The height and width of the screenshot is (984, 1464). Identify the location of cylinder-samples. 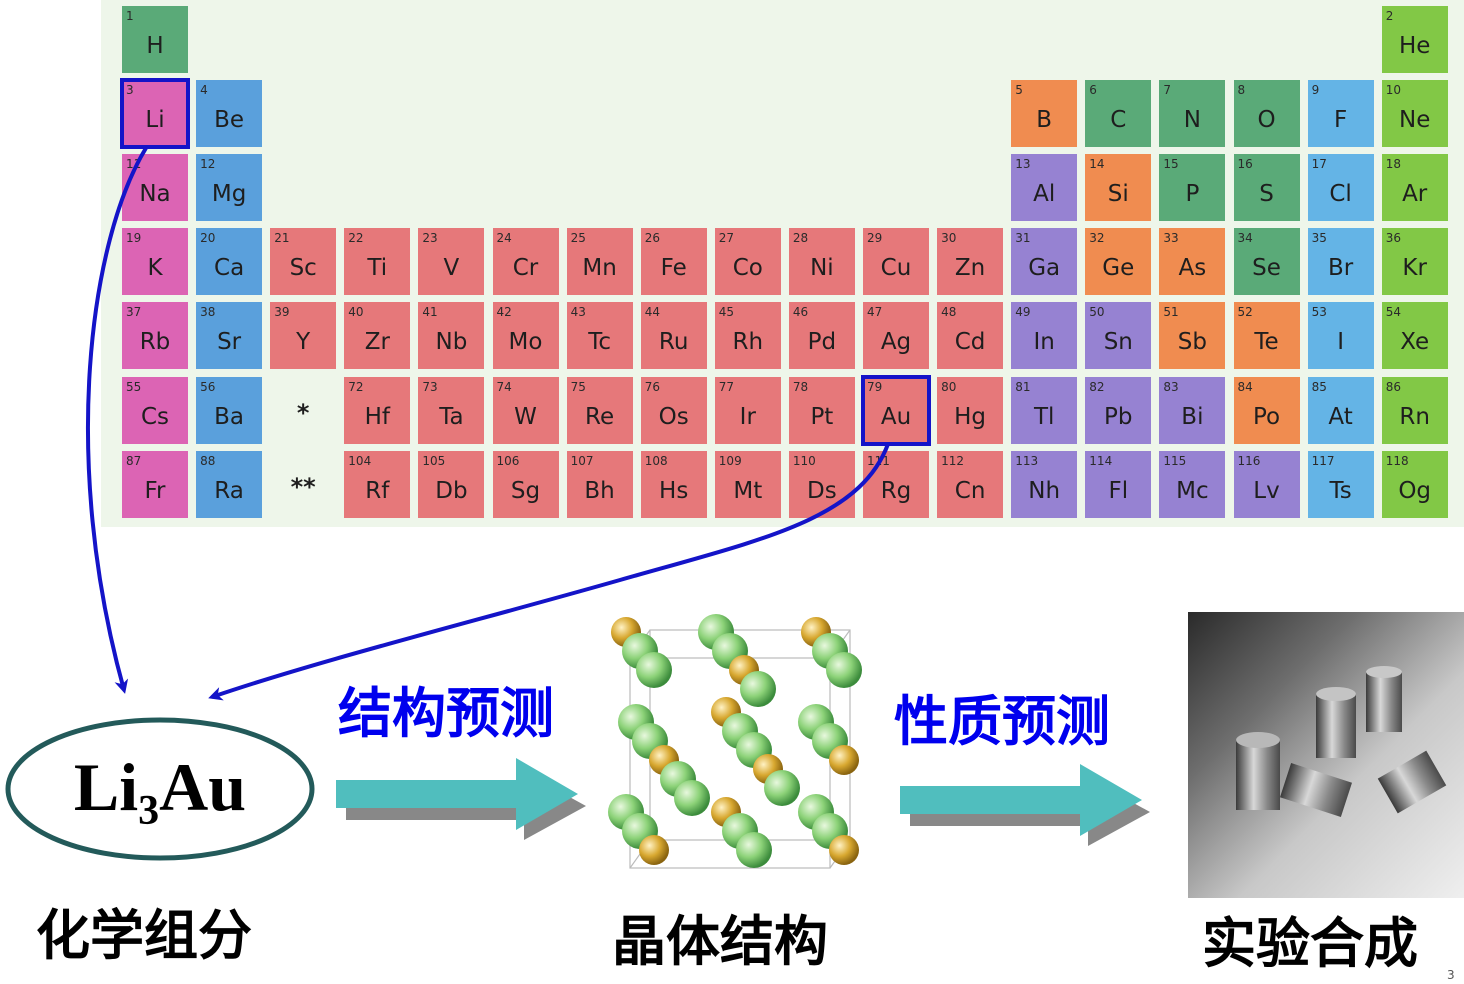
(1341, 742).